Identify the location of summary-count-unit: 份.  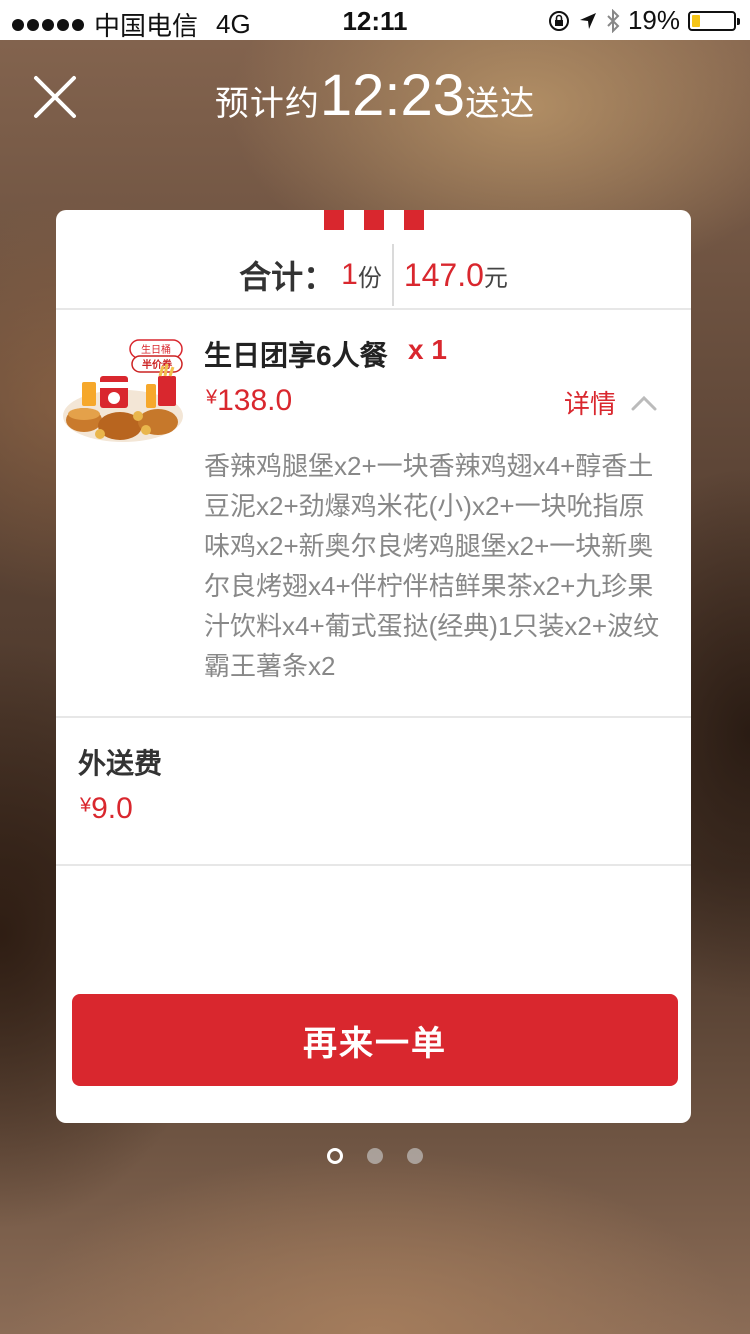
(369, 278).